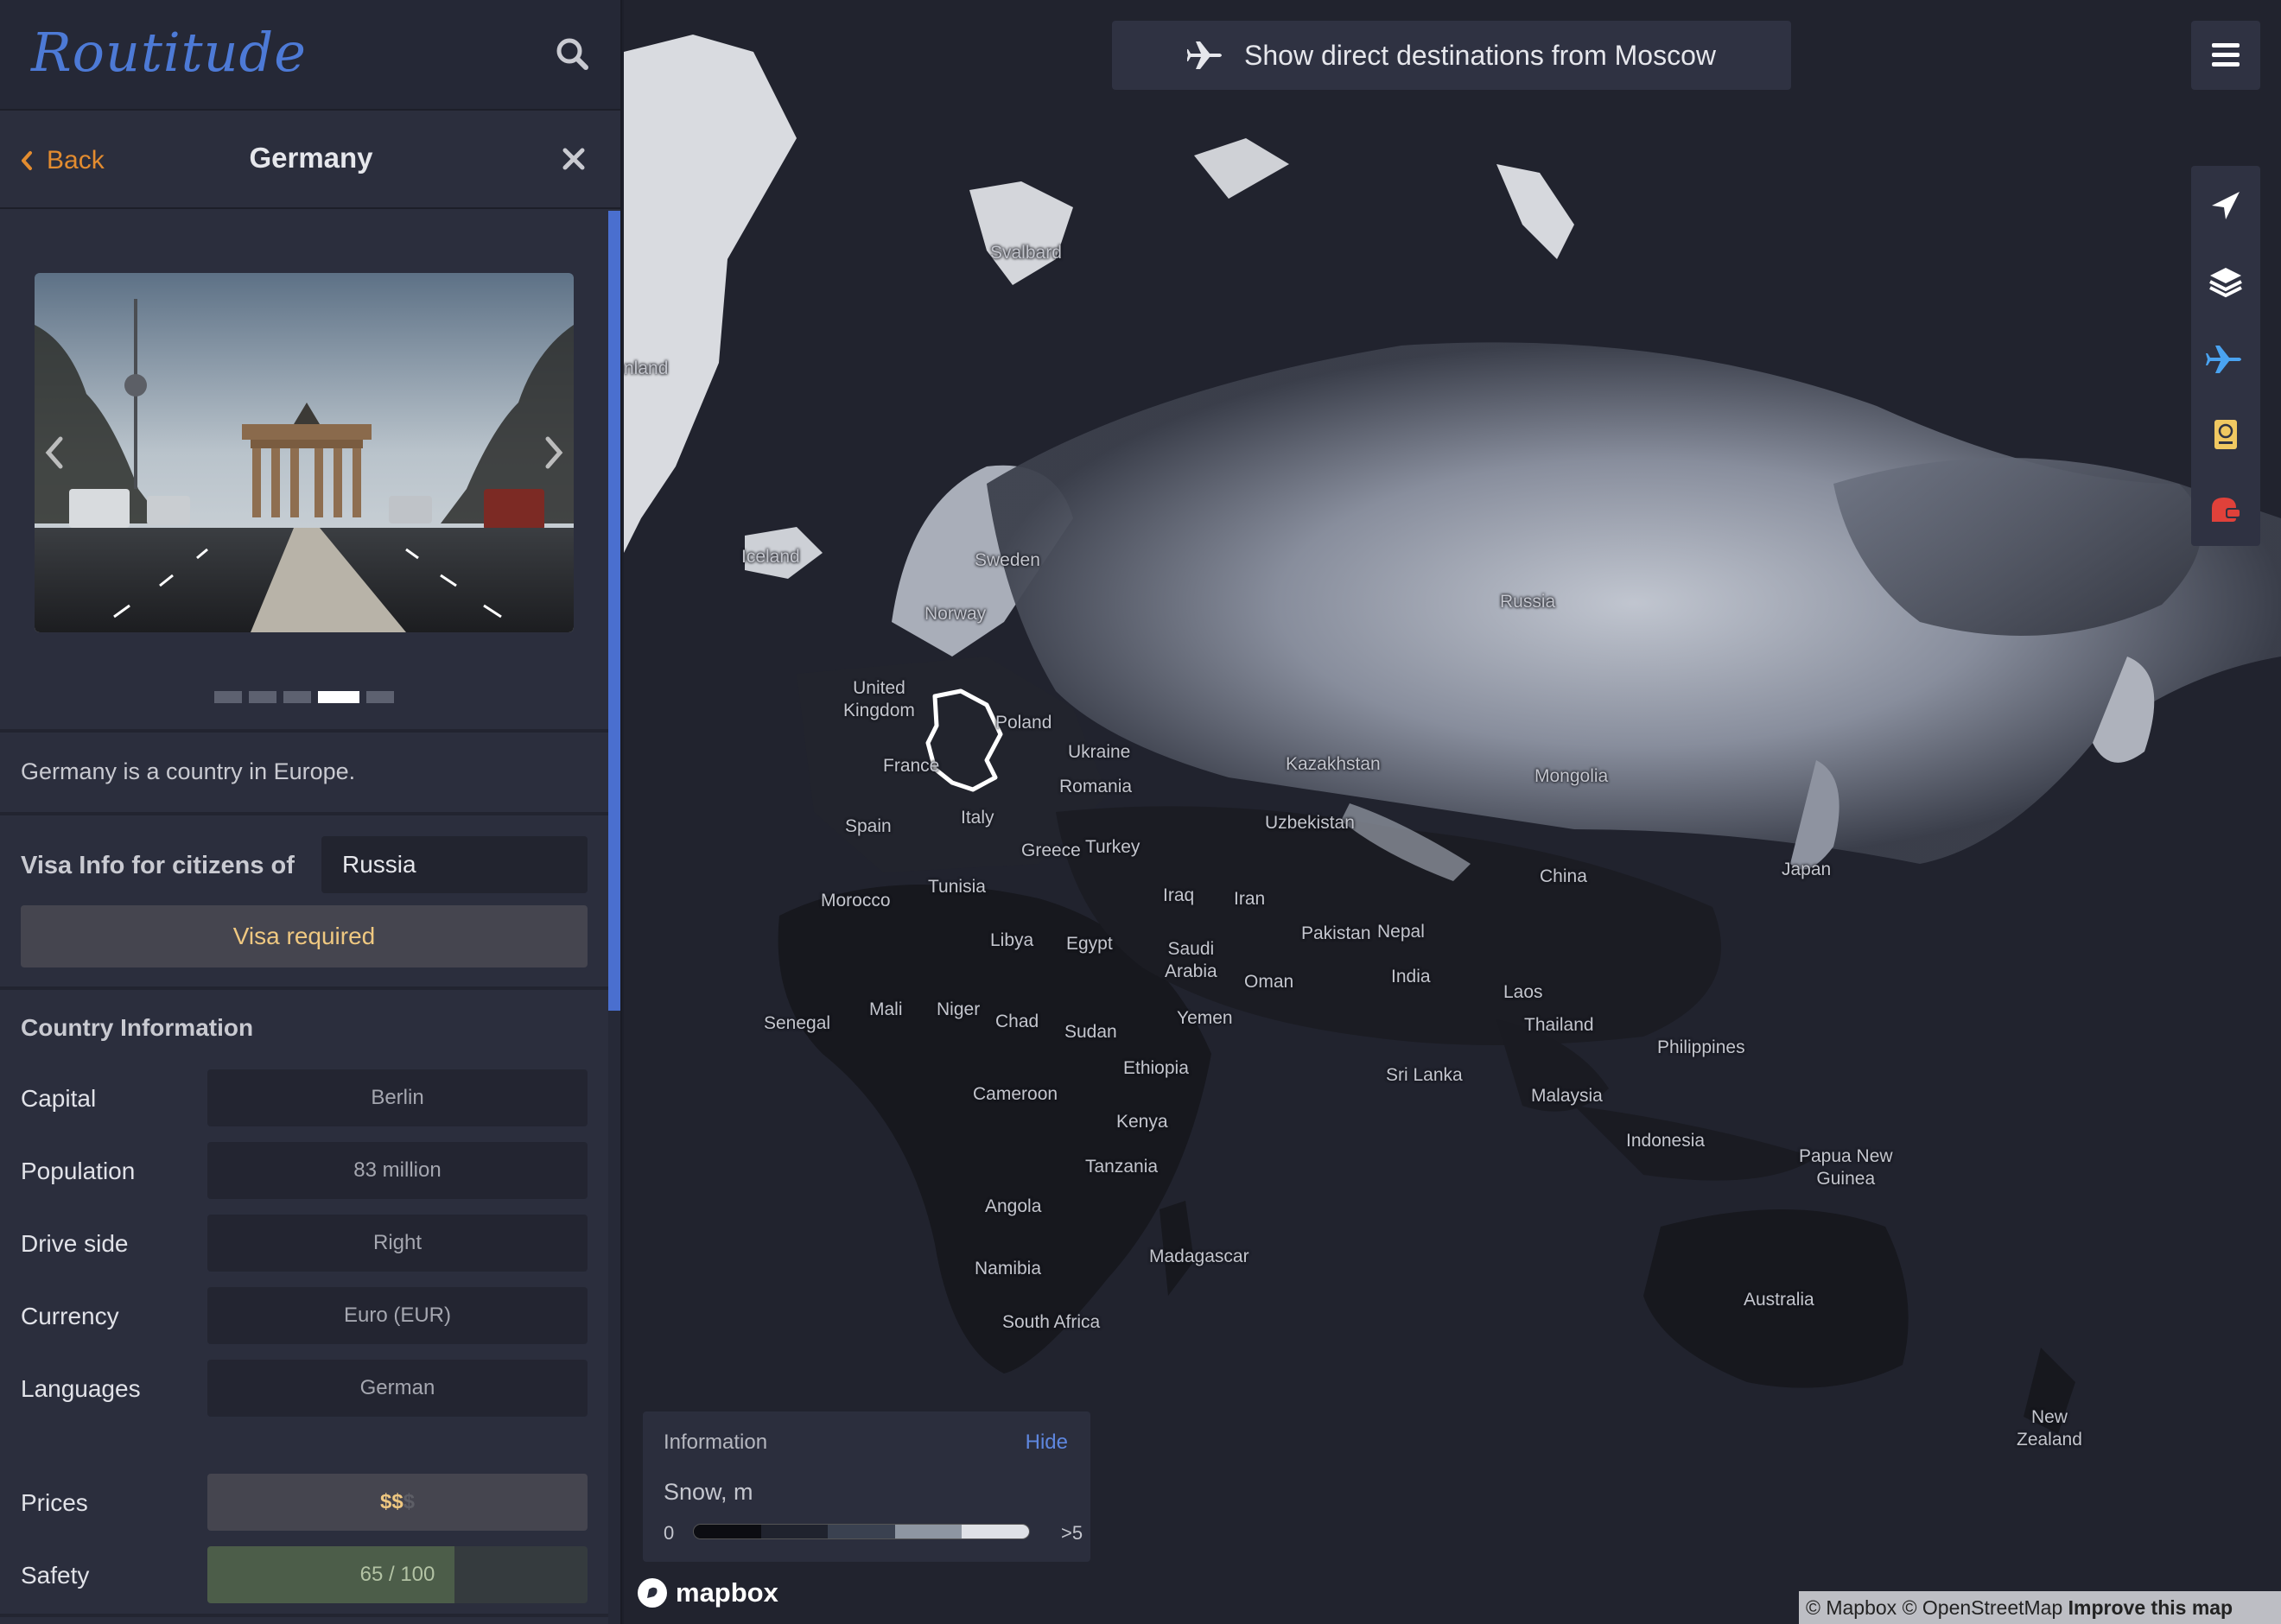  I want to click on map-label-ukraine: Ukraine, so click(1099, 752).